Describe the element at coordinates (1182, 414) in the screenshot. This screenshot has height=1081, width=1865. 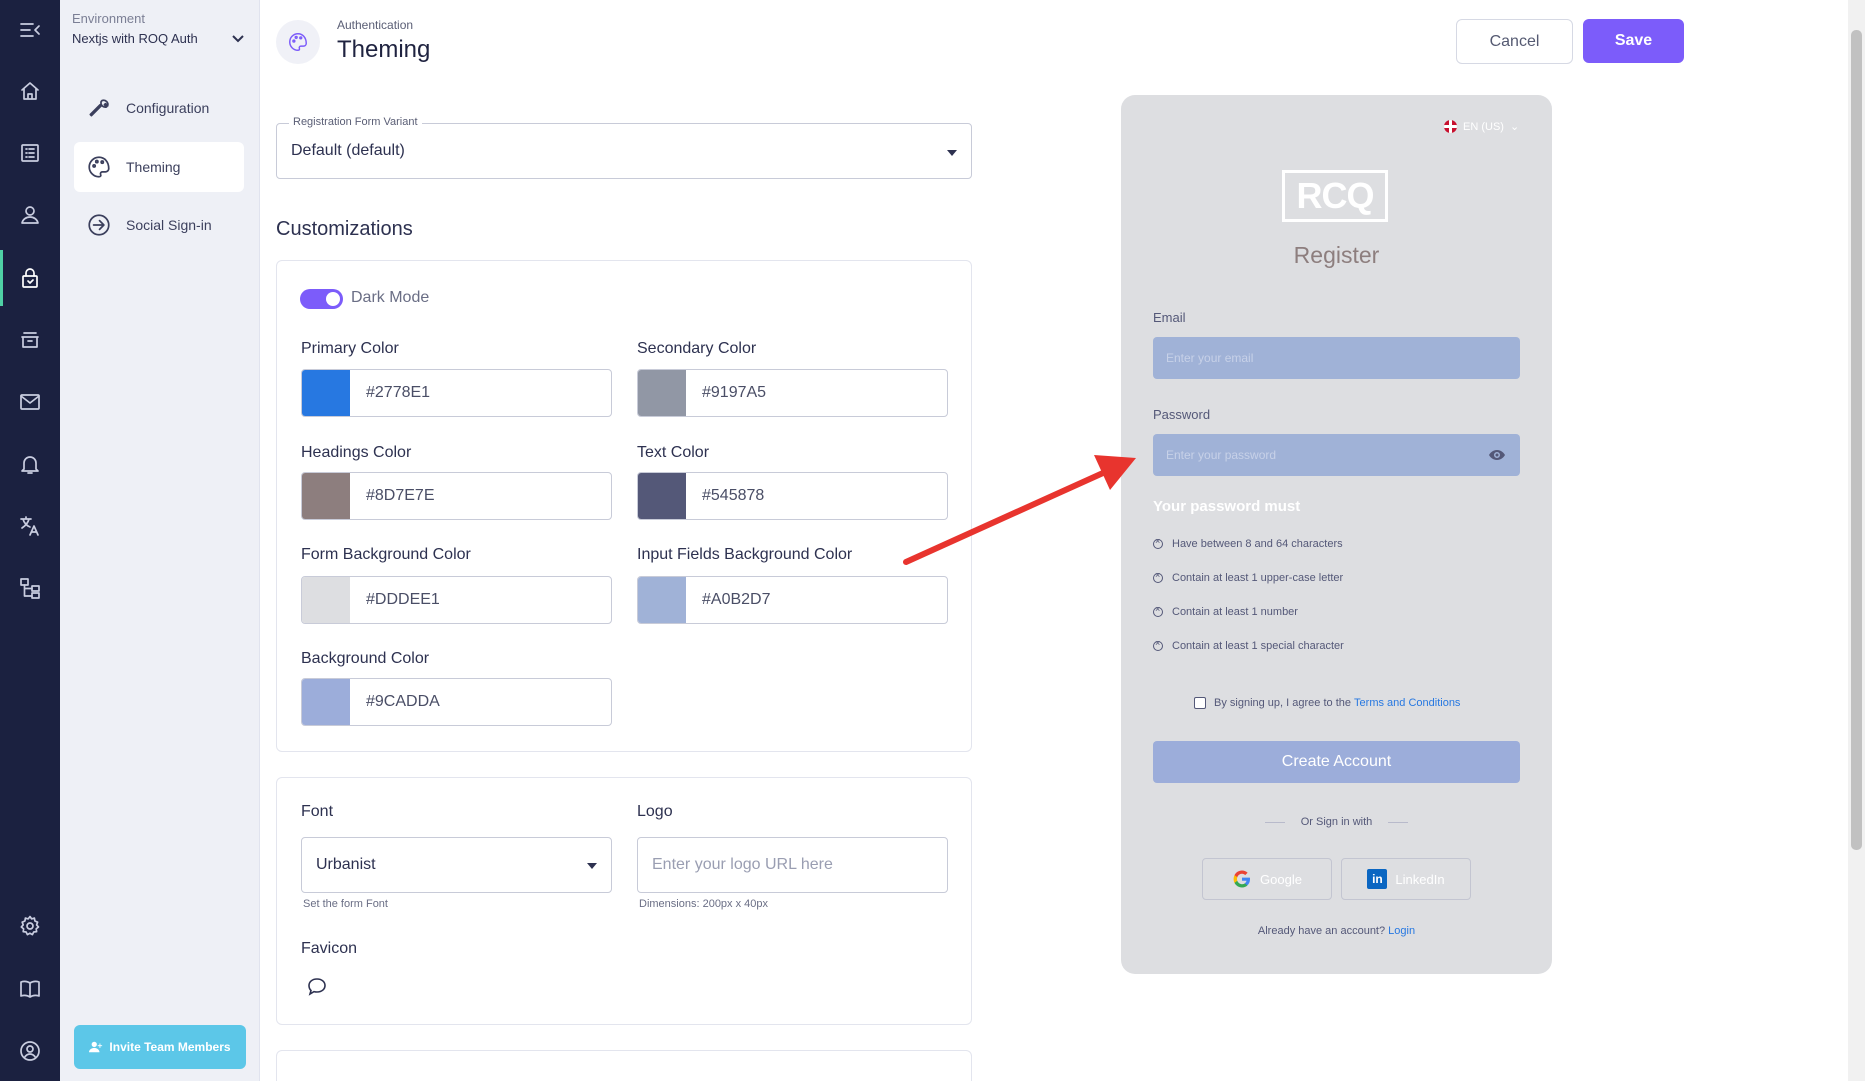
I see `password-label: Password` at that location.